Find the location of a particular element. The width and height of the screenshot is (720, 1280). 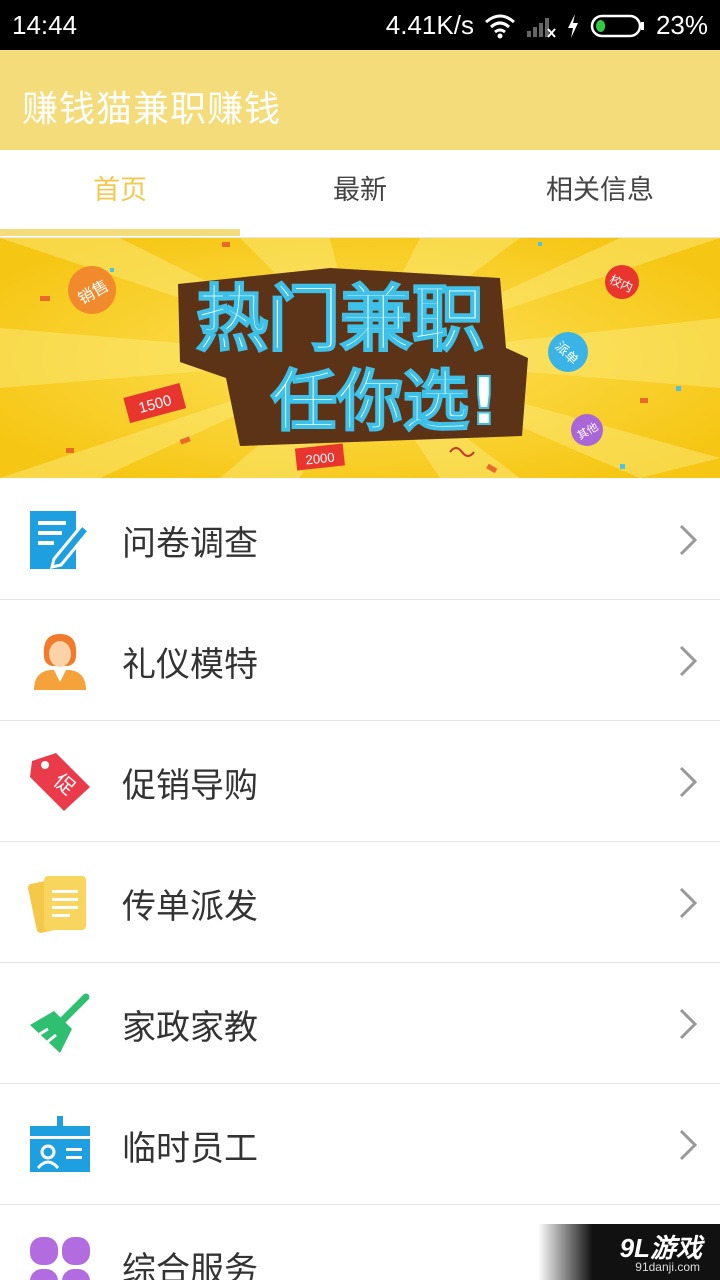

list-item-label: 问卷调查 is located at coordinates (190, 544).